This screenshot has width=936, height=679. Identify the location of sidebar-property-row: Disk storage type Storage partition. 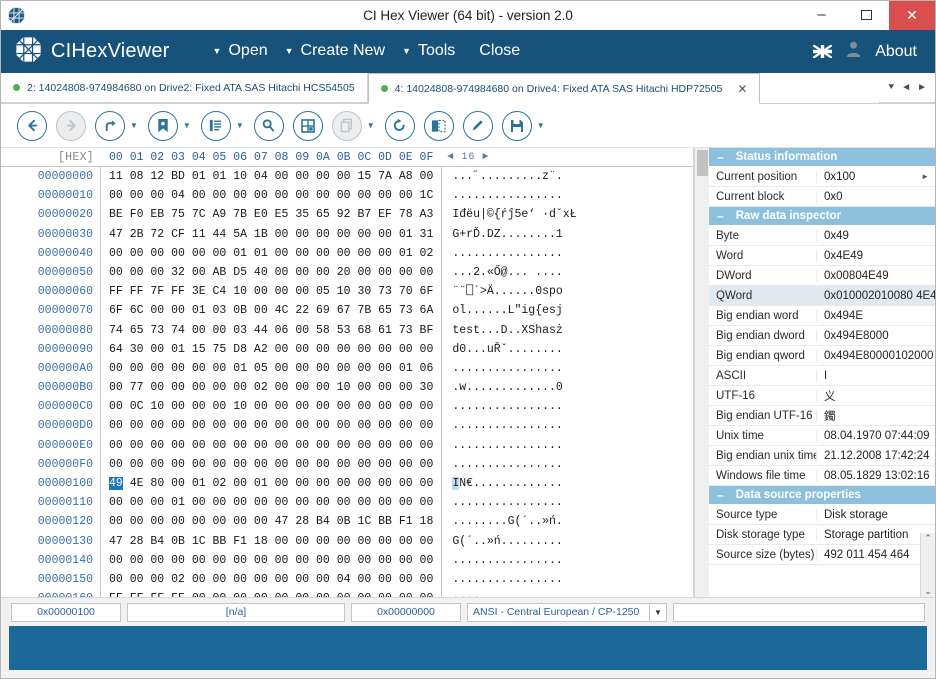
(822, 535).